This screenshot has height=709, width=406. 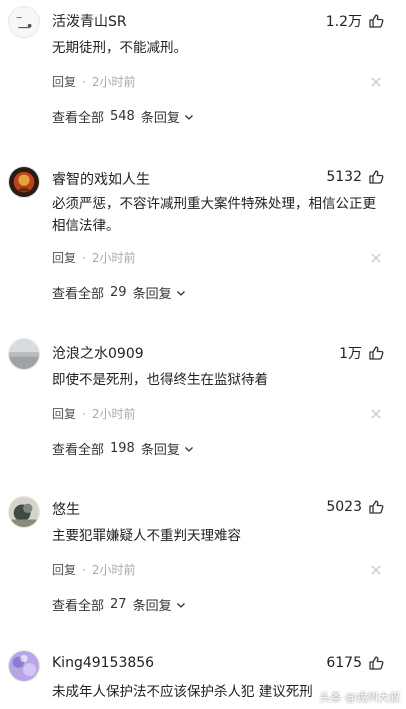 I want to click on reply-count: 198, so click(x=122, y=448).